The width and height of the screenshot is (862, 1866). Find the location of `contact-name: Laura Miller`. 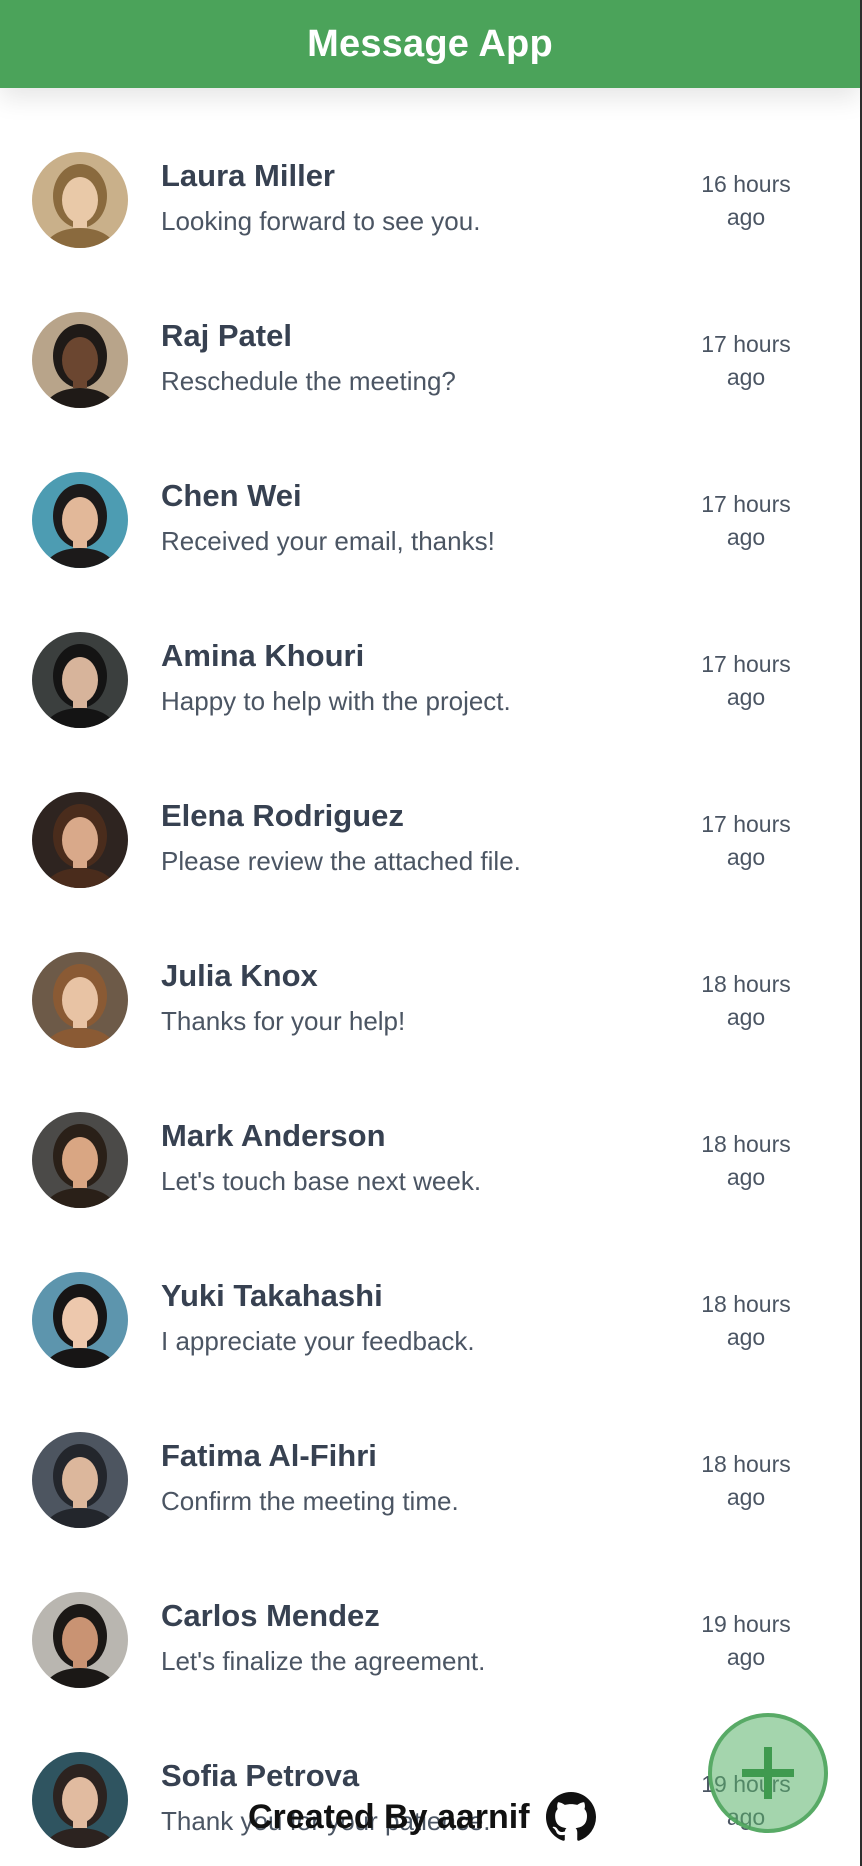

contact-name: Laura Miller is located at coordinates (248, 175).